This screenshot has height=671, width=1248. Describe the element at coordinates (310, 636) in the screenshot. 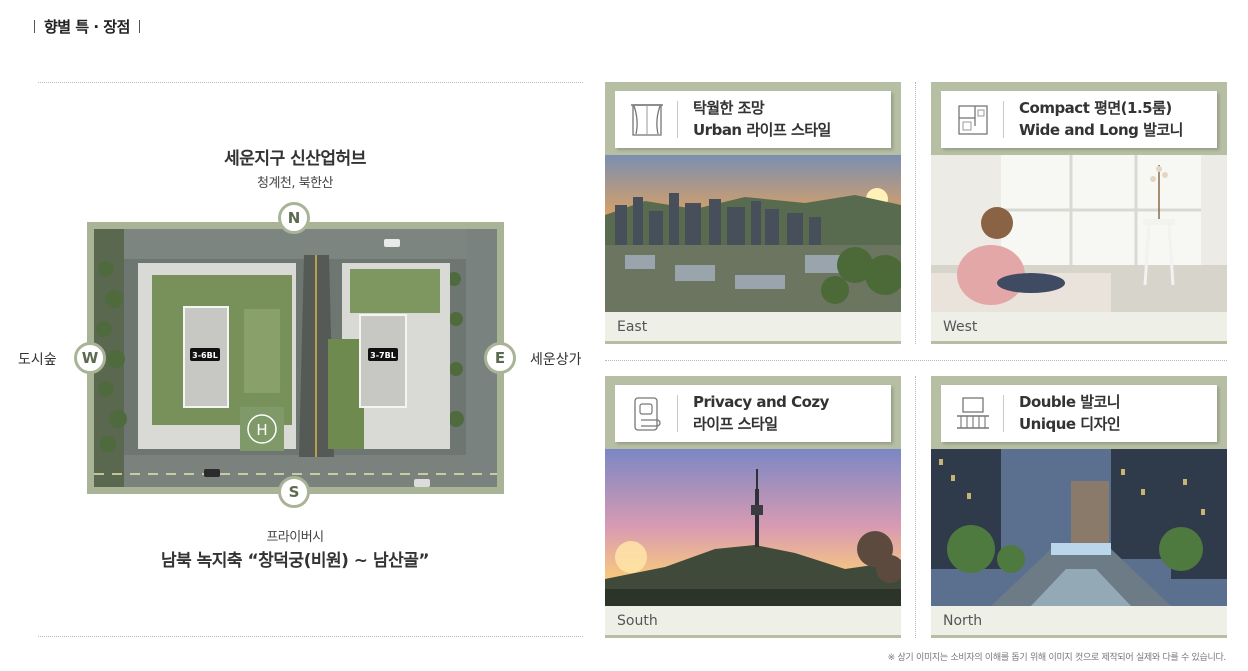

I see `divider-bottom` at that location.